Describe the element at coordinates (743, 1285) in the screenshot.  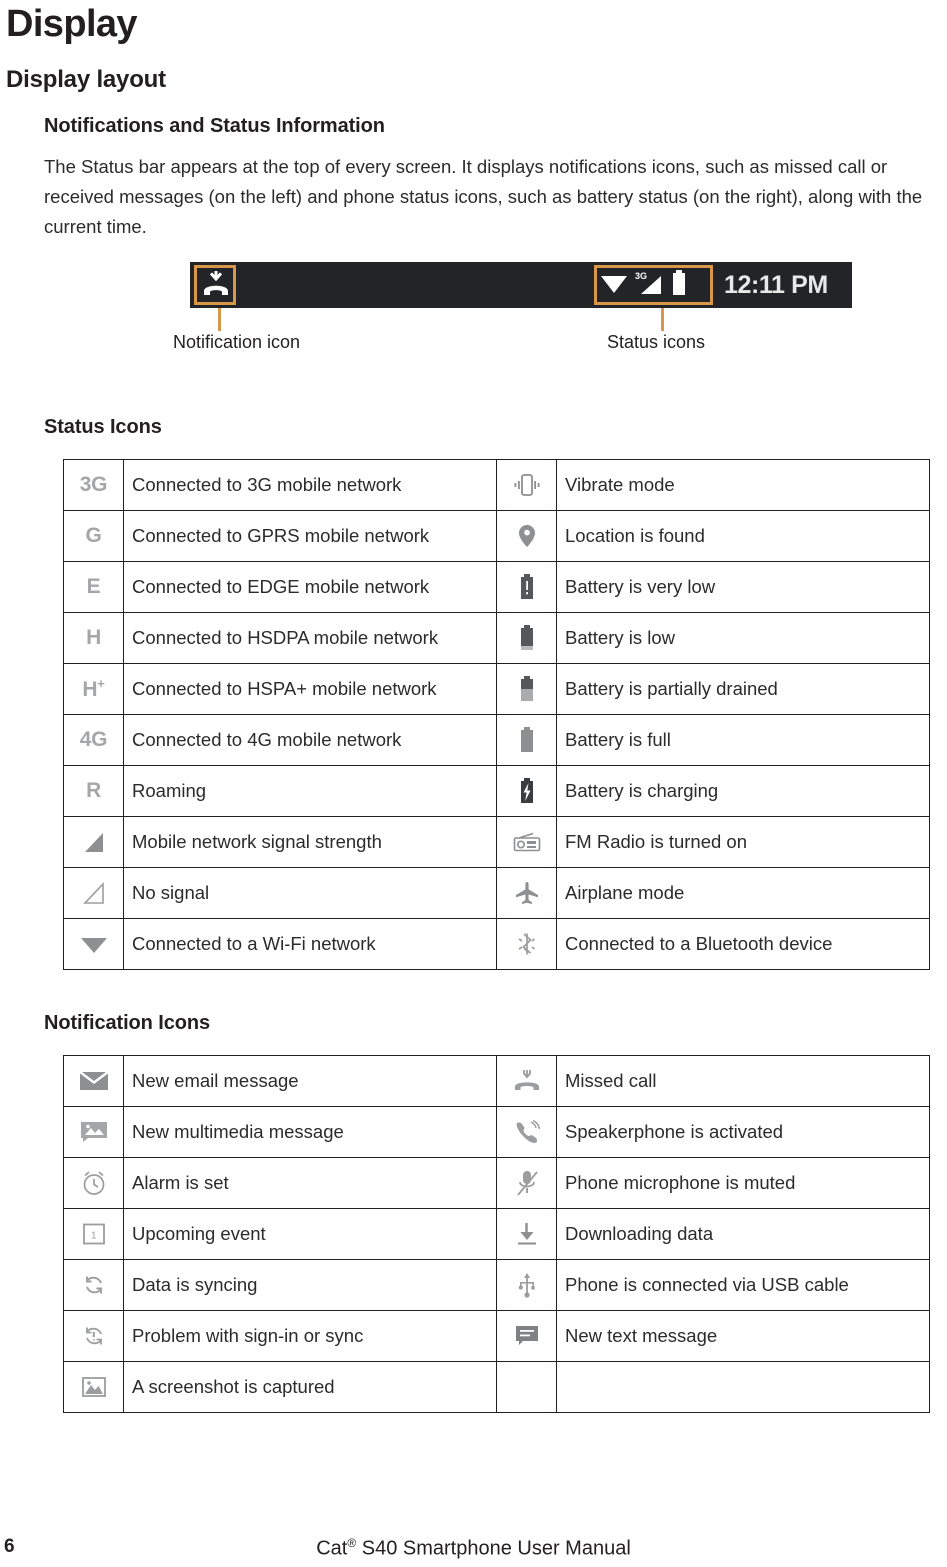
I see `notification-row-4-right-text: Phone is connected via USB cable` at that location.